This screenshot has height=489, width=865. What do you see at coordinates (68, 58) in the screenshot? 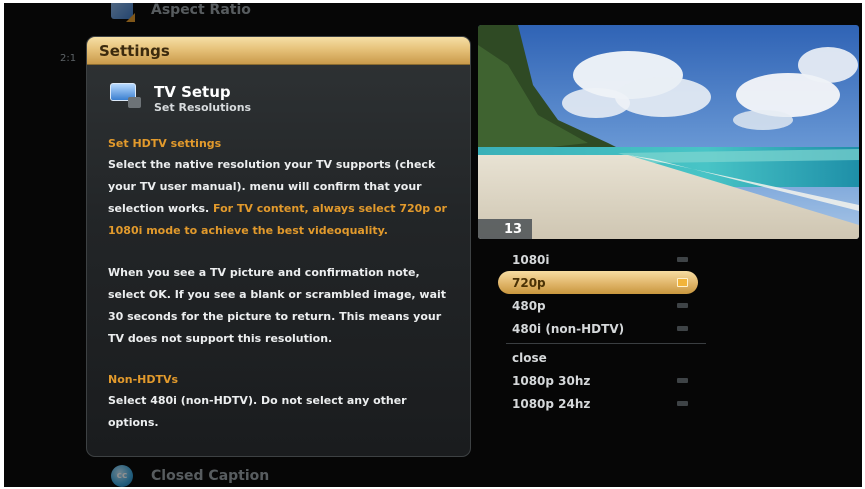
I see `clock-fragment: 2:1` at bounding box center [68, 58].